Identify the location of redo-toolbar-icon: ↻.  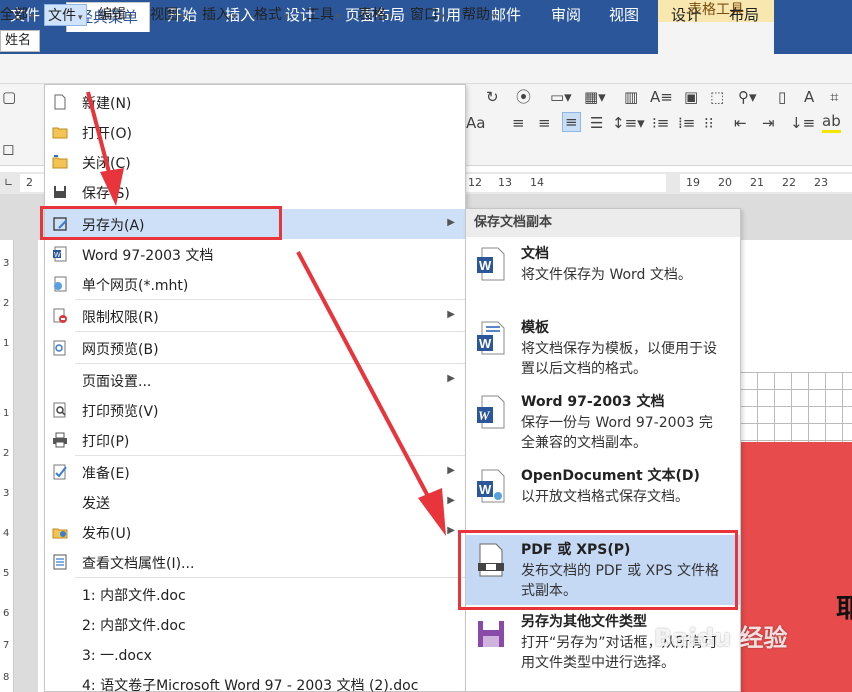
(492, 97).